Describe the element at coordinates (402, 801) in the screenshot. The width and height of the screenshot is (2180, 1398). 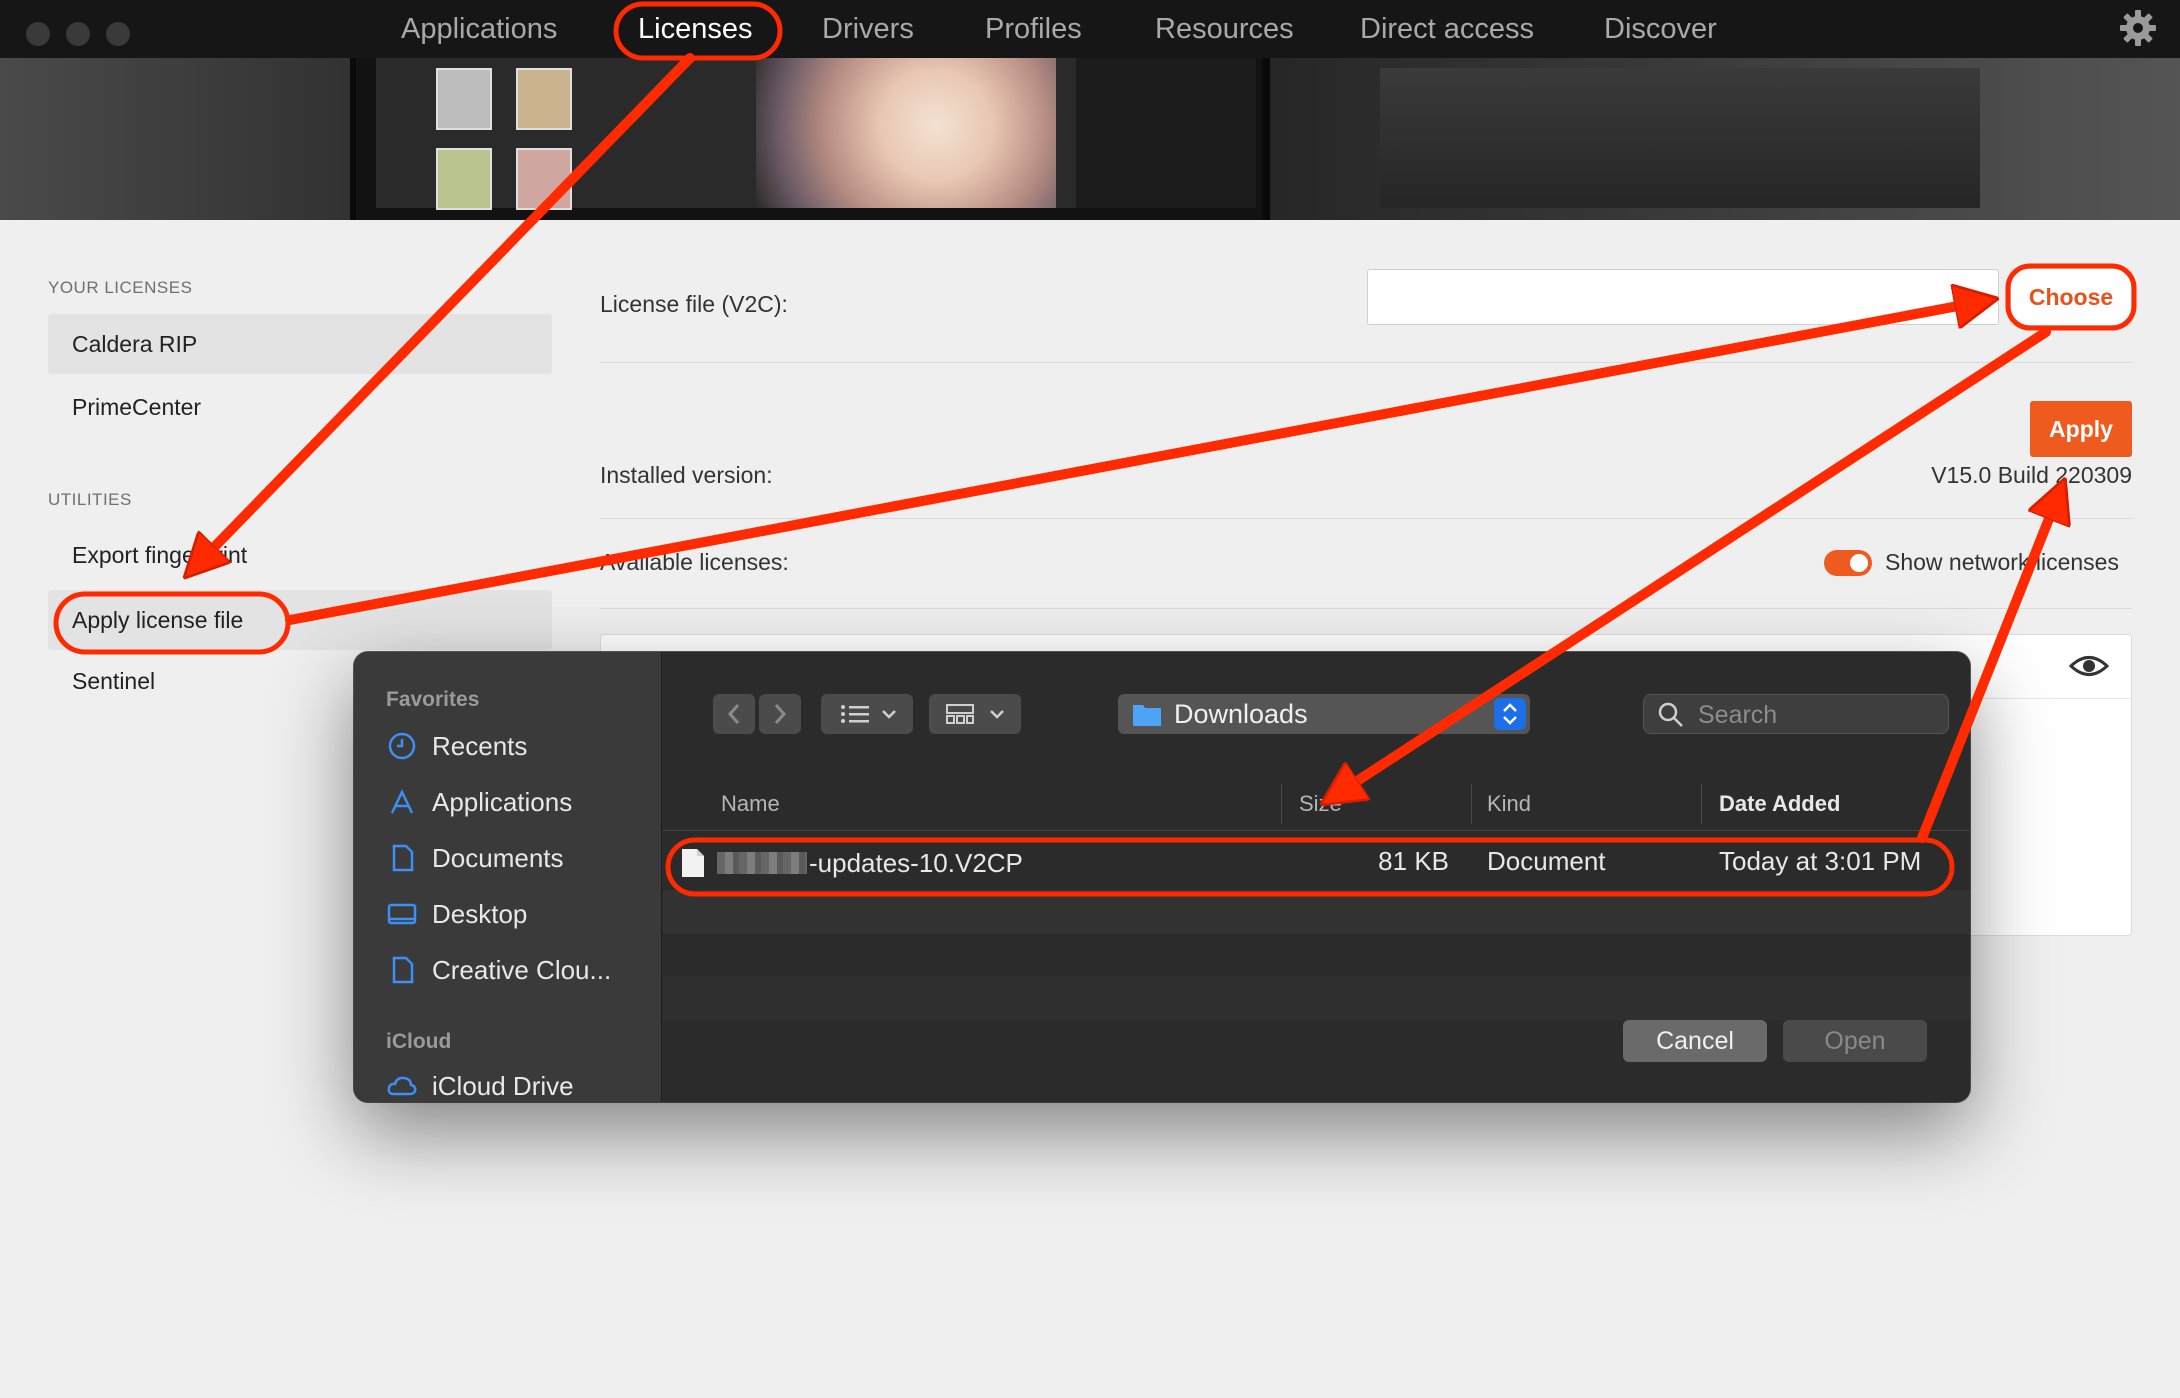
I see `apps-icon` at that location.